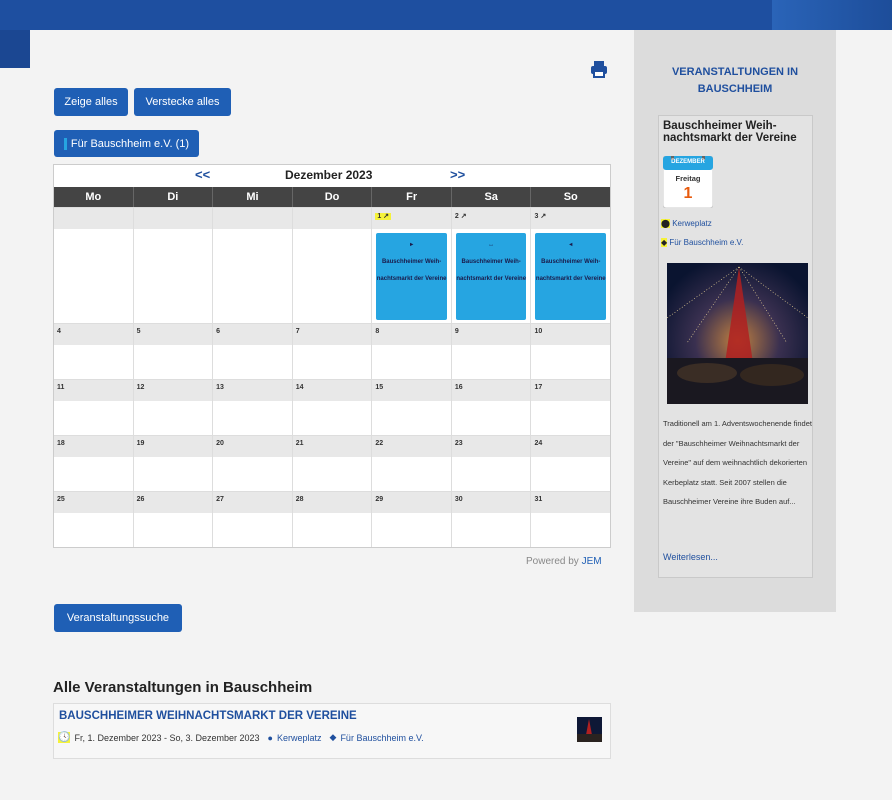  Describe the element at coordinates (570, 197) in the screenshot. I see `weekday-label: So` at that location.